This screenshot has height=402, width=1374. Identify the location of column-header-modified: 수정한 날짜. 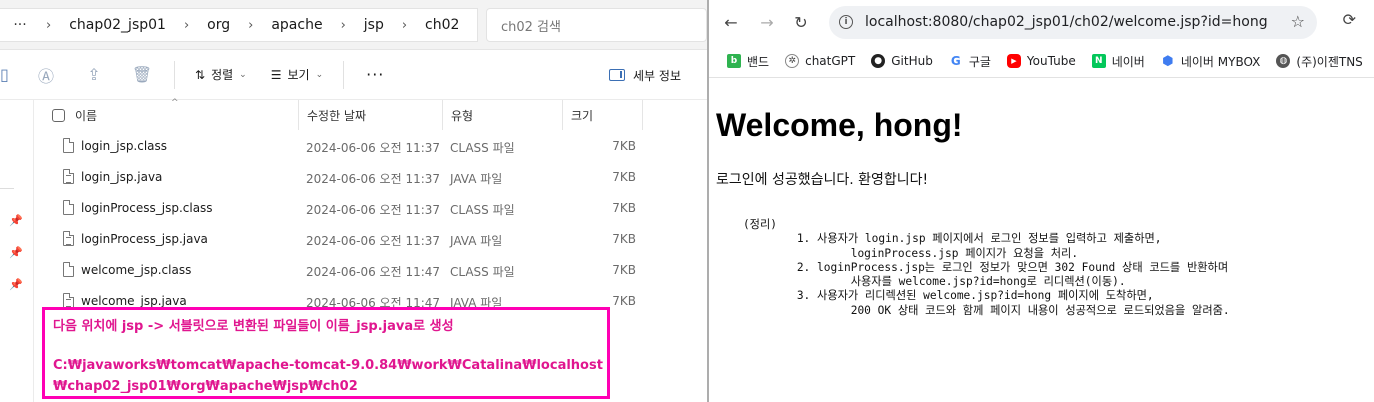
(371, 115).